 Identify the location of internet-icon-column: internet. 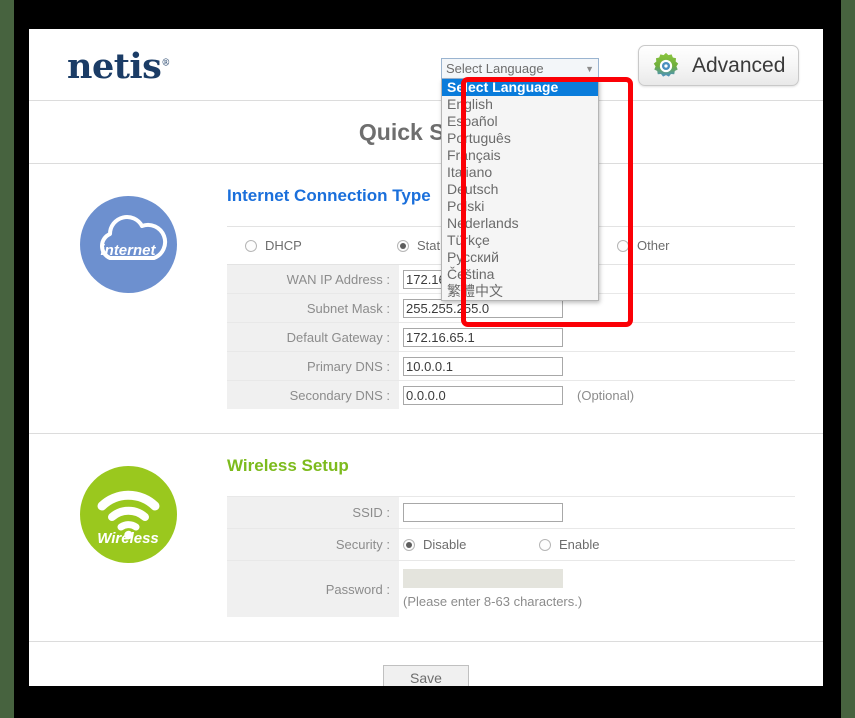
(128, 297).